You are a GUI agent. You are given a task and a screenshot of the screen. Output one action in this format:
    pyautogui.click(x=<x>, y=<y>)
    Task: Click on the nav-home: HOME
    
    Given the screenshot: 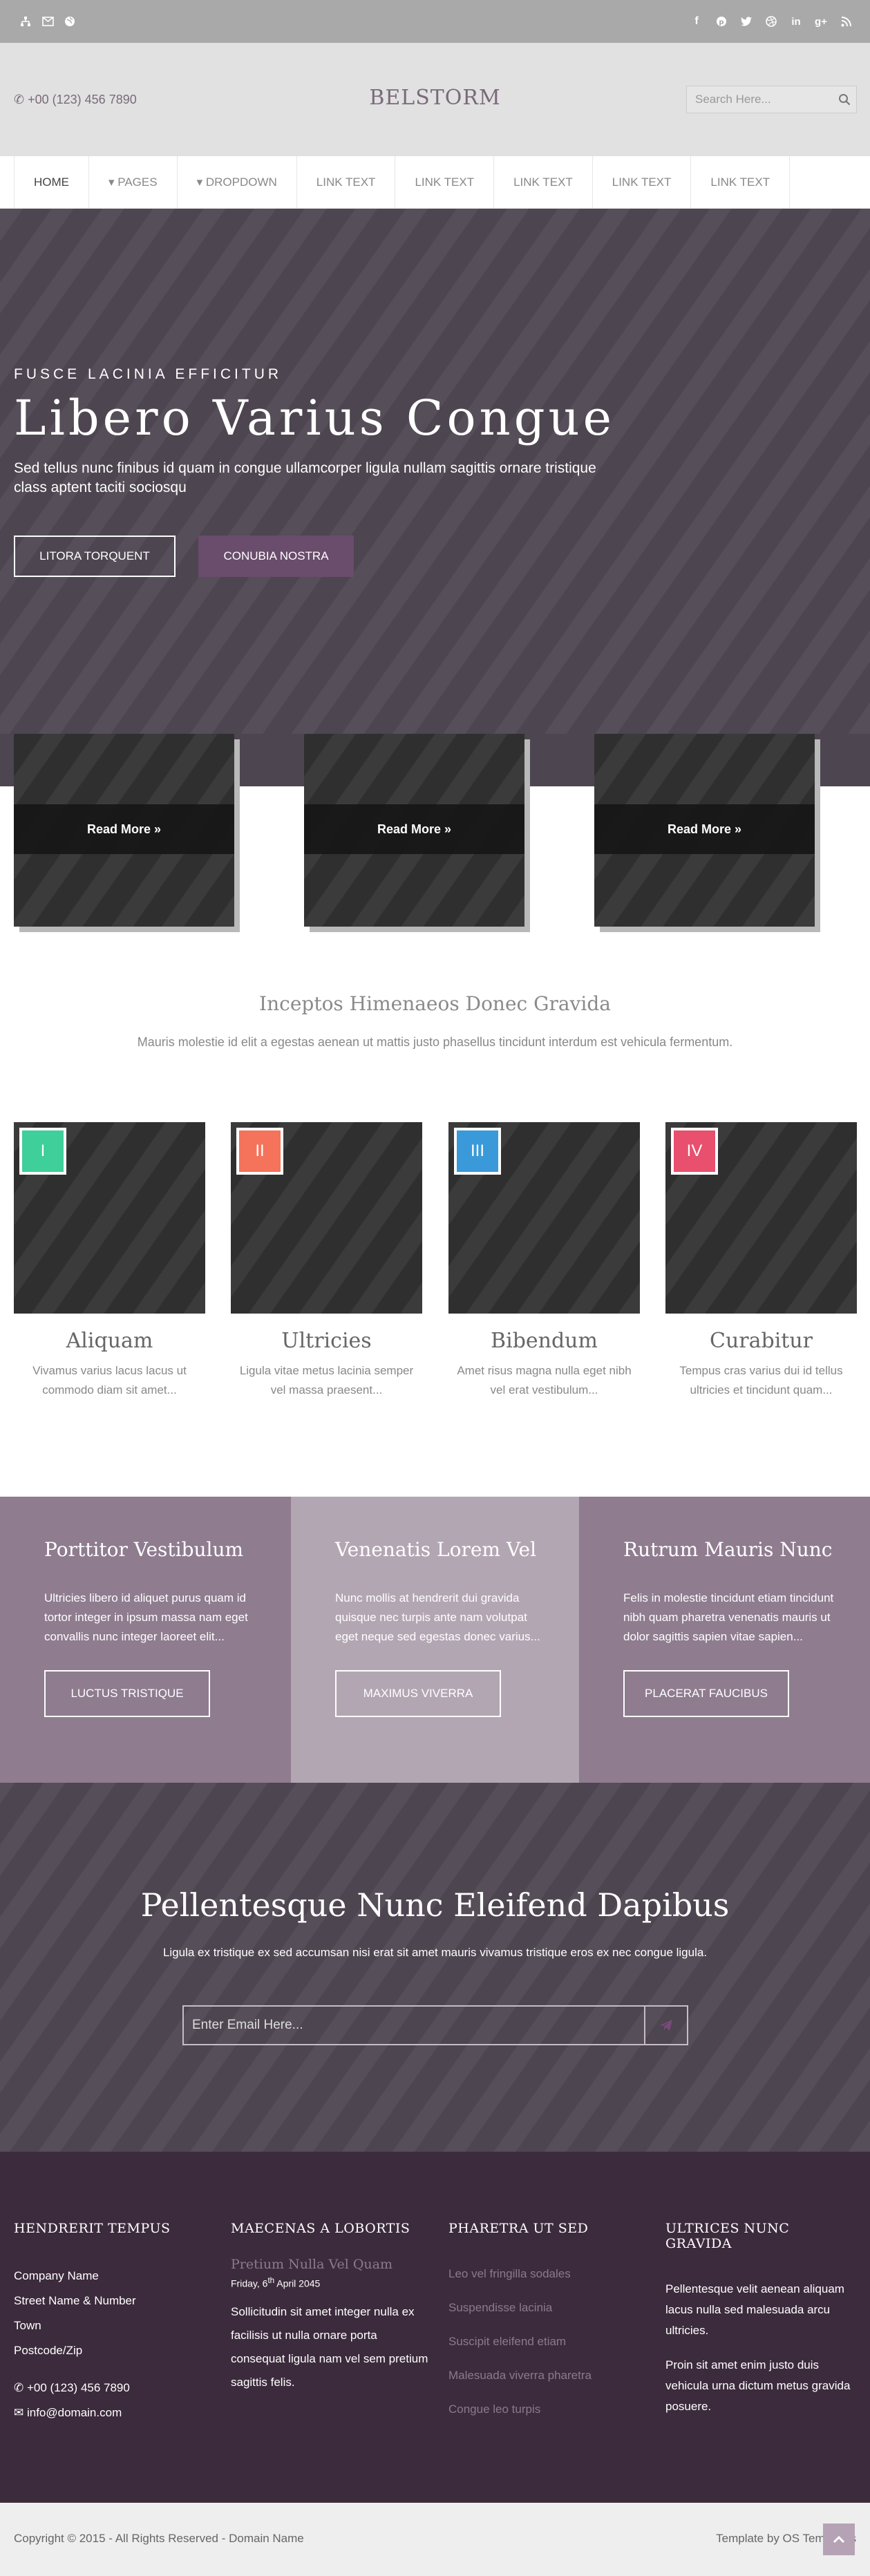 What is the action you would take?
    pyautogui.click(x=51, y=182)
    